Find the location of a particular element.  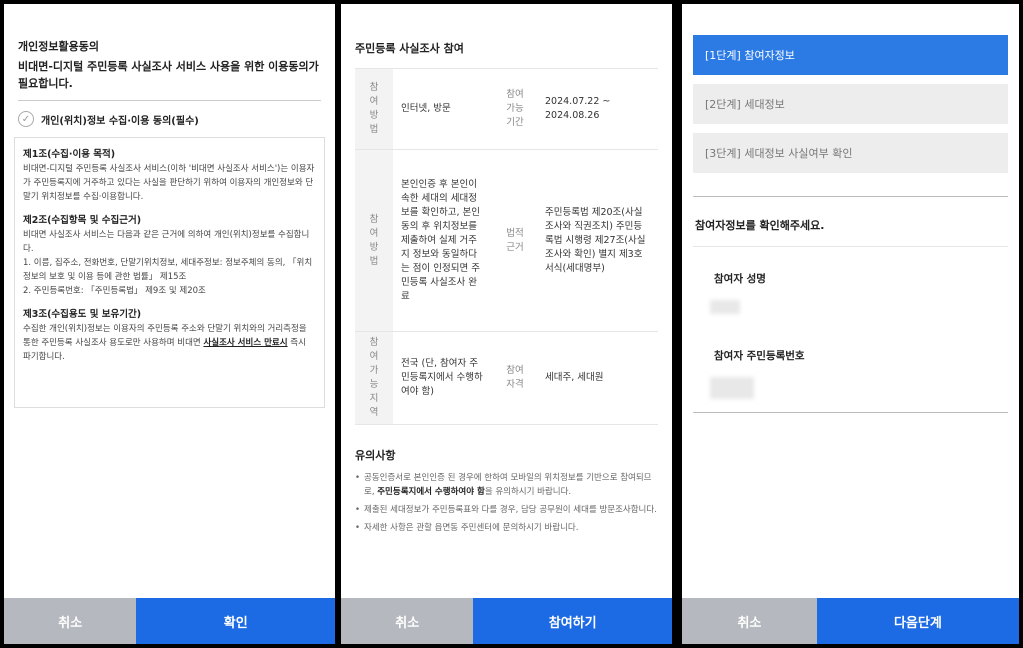

bottom-bar: 취소 다음단계 is located at coordinates (850, 621).